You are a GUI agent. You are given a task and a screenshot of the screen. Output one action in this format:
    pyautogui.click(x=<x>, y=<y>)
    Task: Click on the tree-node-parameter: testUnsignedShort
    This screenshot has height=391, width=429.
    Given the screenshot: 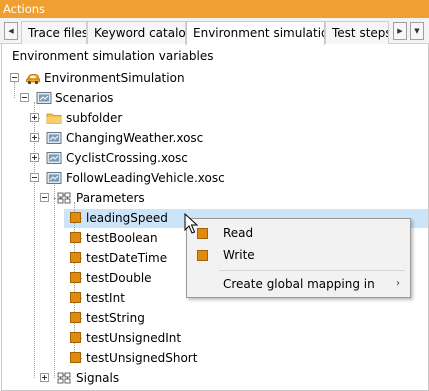 What is the action you would take?
    pyautogui.click(x=214, y=358)
    